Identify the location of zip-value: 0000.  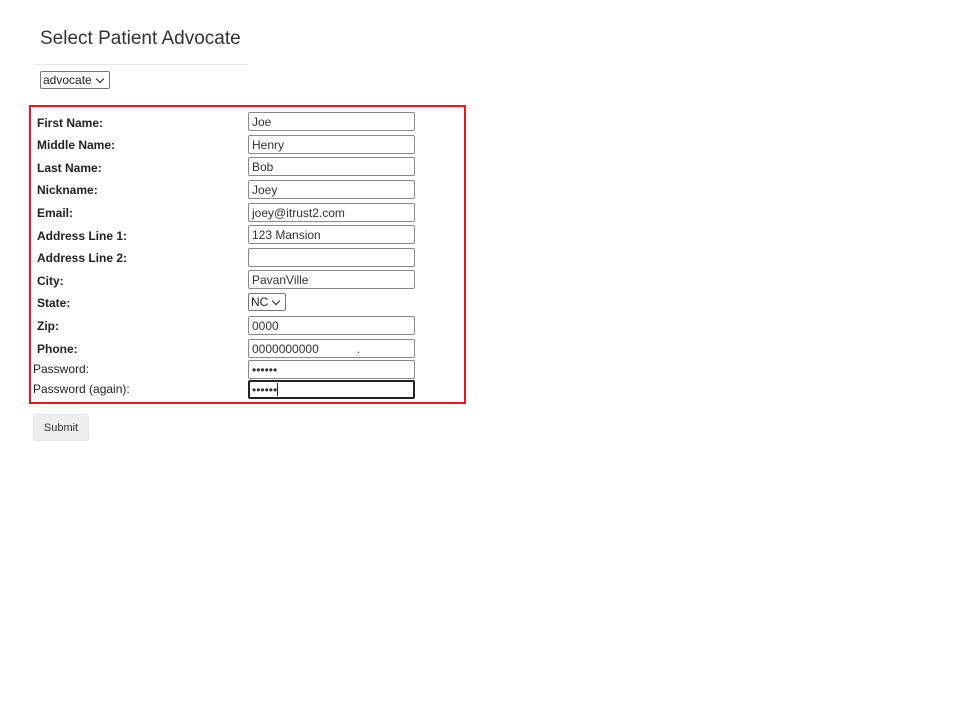
(265, 325).